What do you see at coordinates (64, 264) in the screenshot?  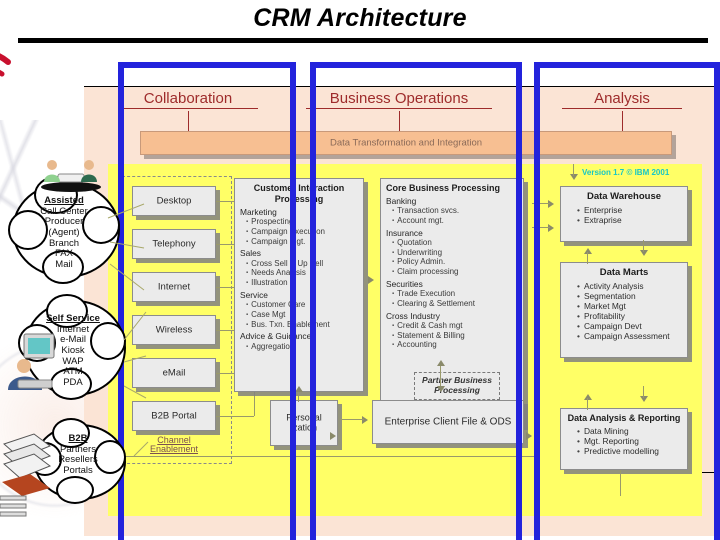 I see `cloud-item: Mail` at bounding box center [64, 264].